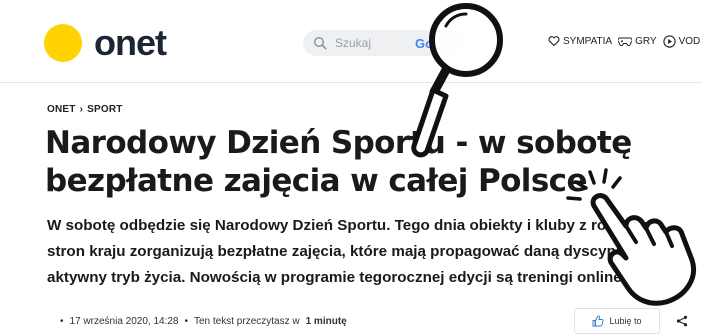  I want to click on breadcrumb: ONET › SPORT, so click(85, 109).